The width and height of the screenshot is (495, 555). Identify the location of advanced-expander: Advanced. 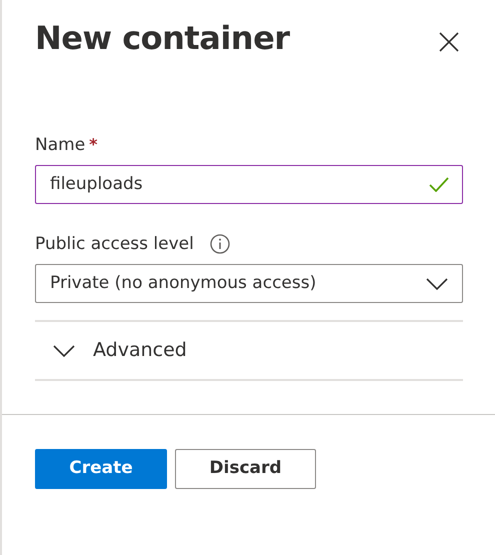
(111, 350).